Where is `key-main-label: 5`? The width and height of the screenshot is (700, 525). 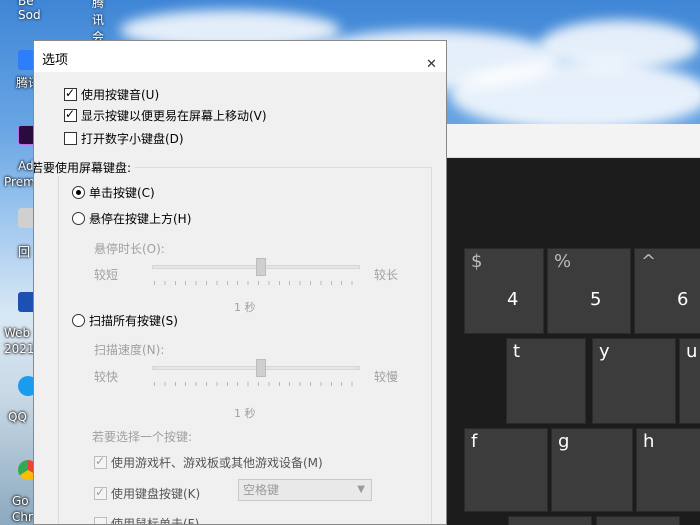 key-main-label: 5 is located at coordinates (596, 299).